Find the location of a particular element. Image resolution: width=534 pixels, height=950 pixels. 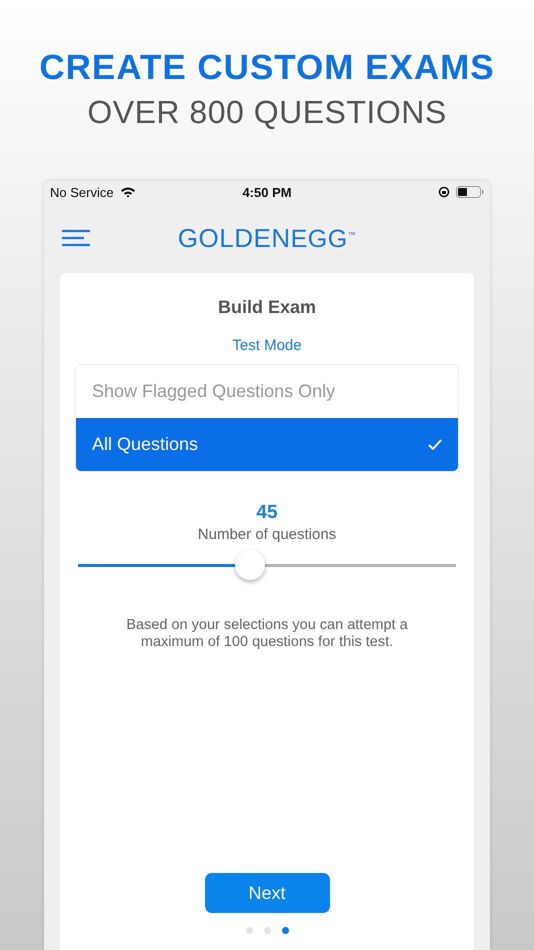

check-icon is located at coordinates (435, 444).